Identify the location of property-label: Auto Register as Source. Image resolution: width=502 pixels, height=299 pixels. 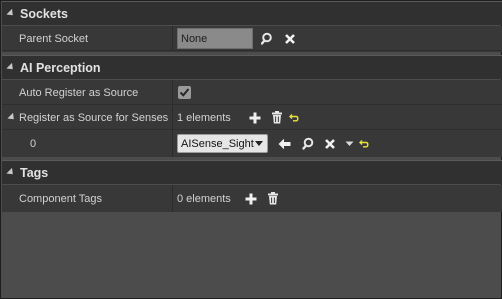
(79, 92).